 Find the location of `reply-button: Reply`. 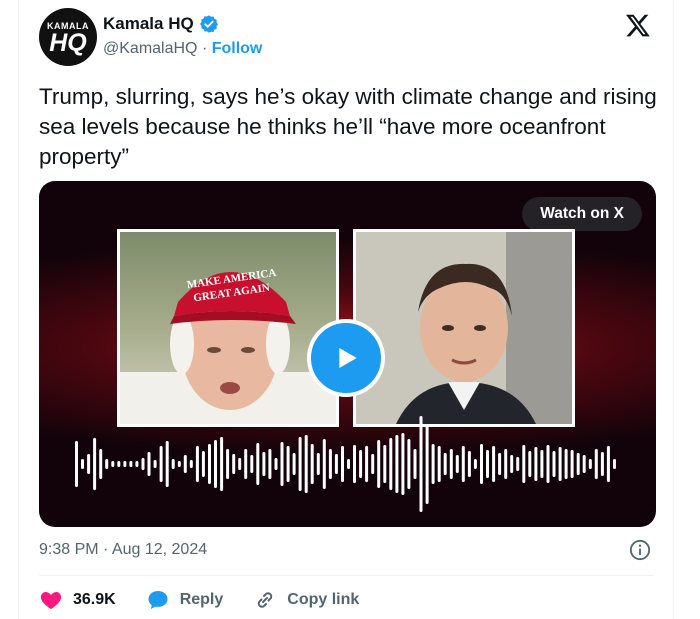

reply-button: Reply is located at coordinates (184, 600).